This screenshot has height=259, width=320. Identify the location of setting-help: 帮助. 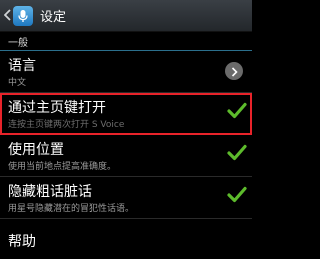
(126, 239).